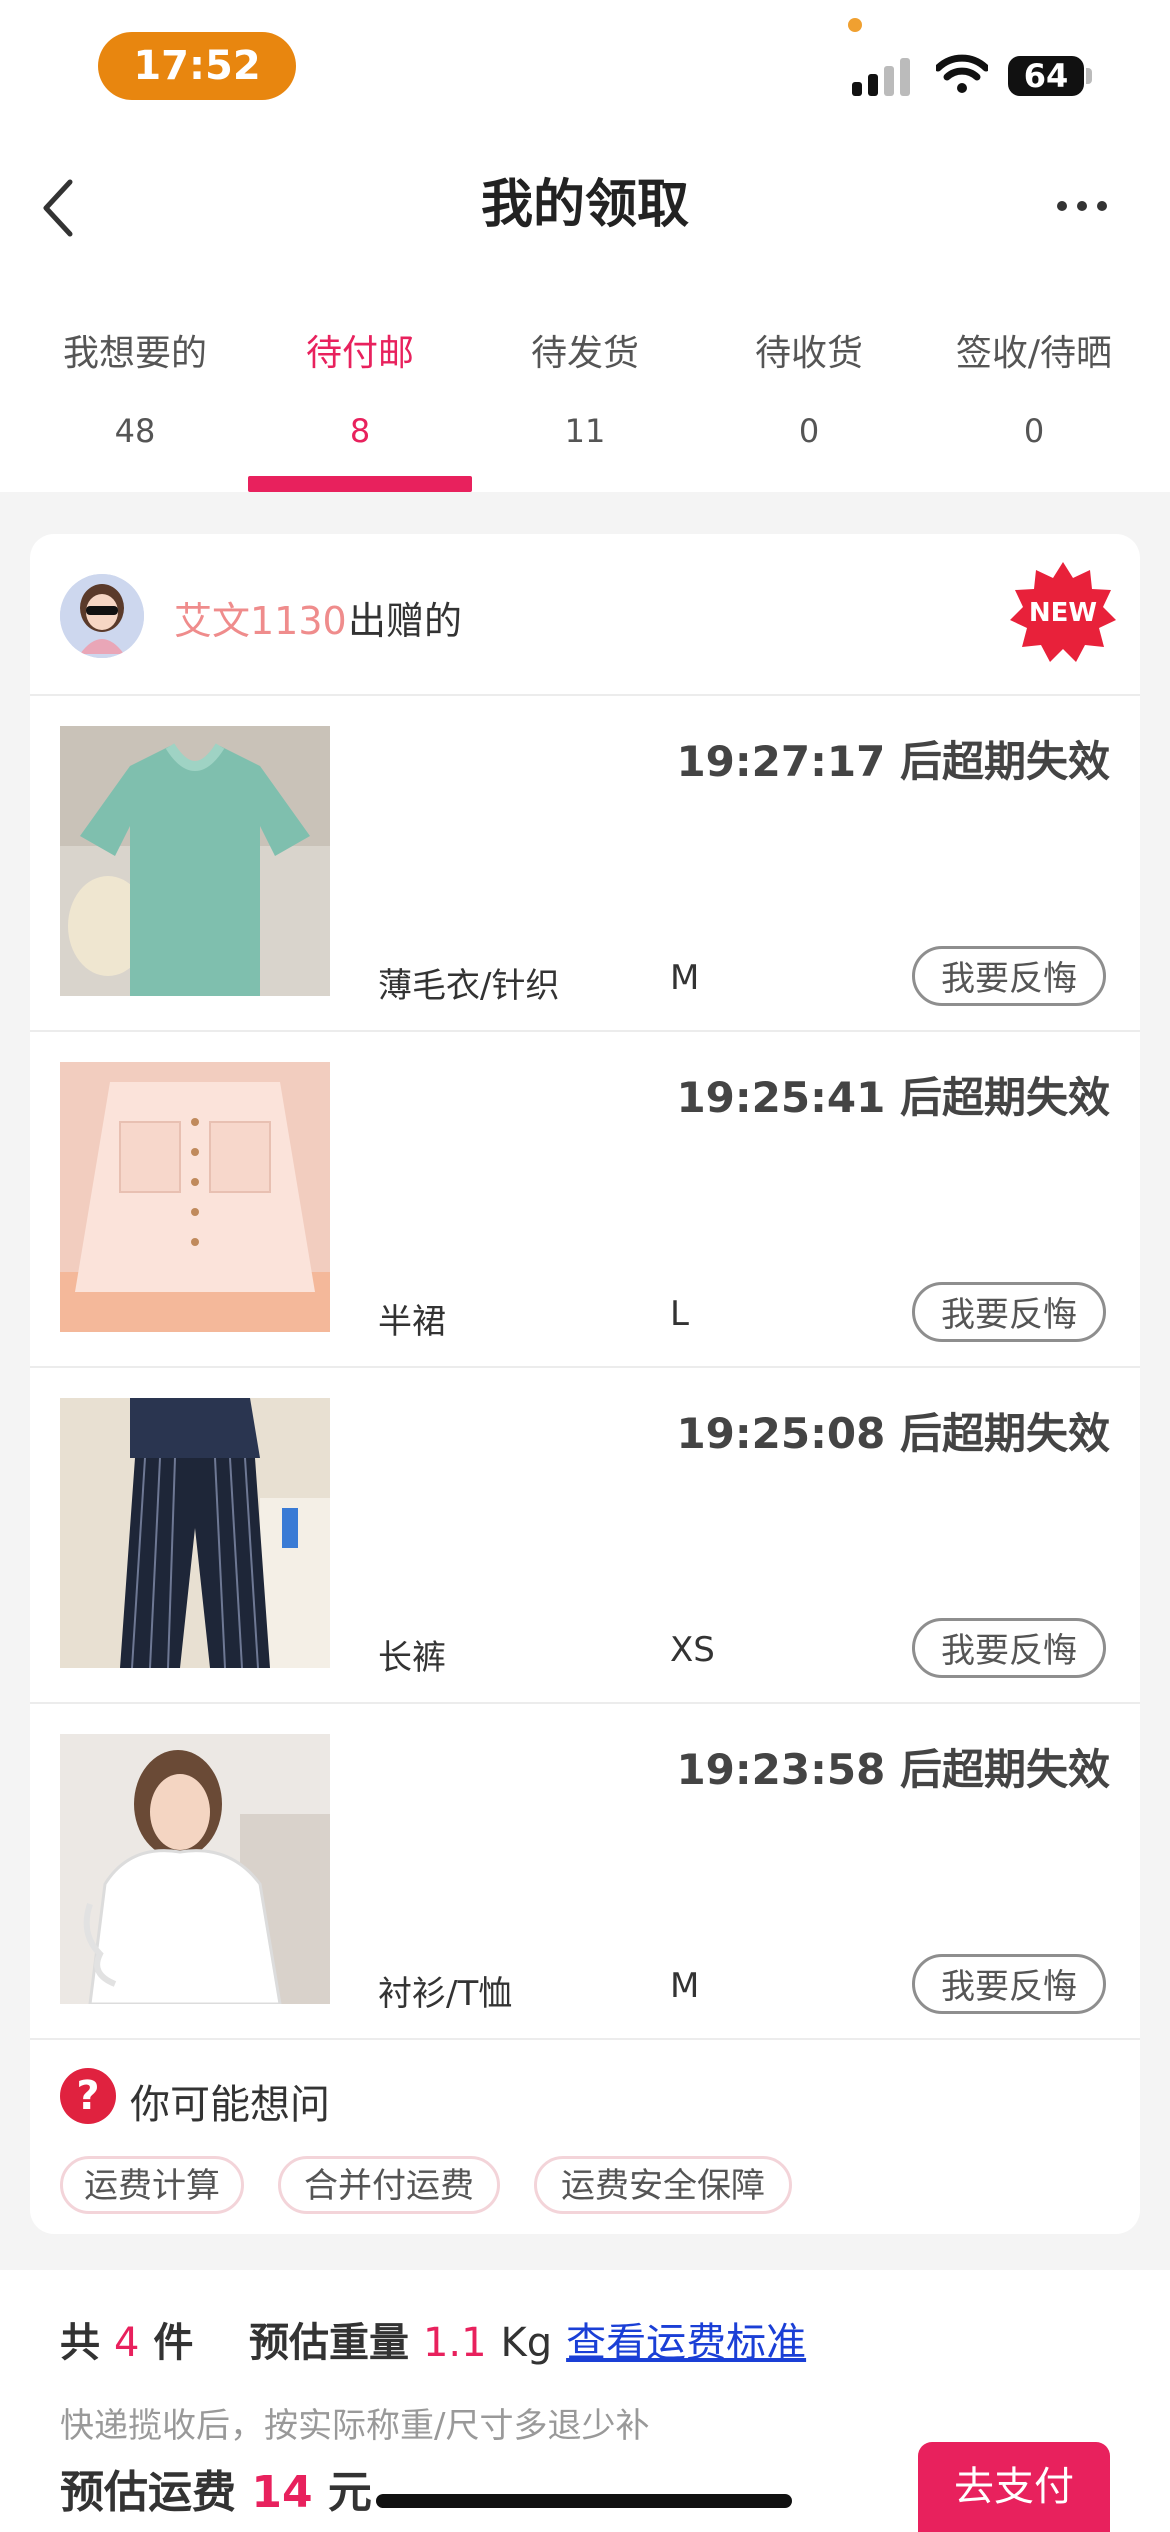 The height and width of the screenshot is (2532, 1170). I want to click on sweater-image, so click(195, 861).